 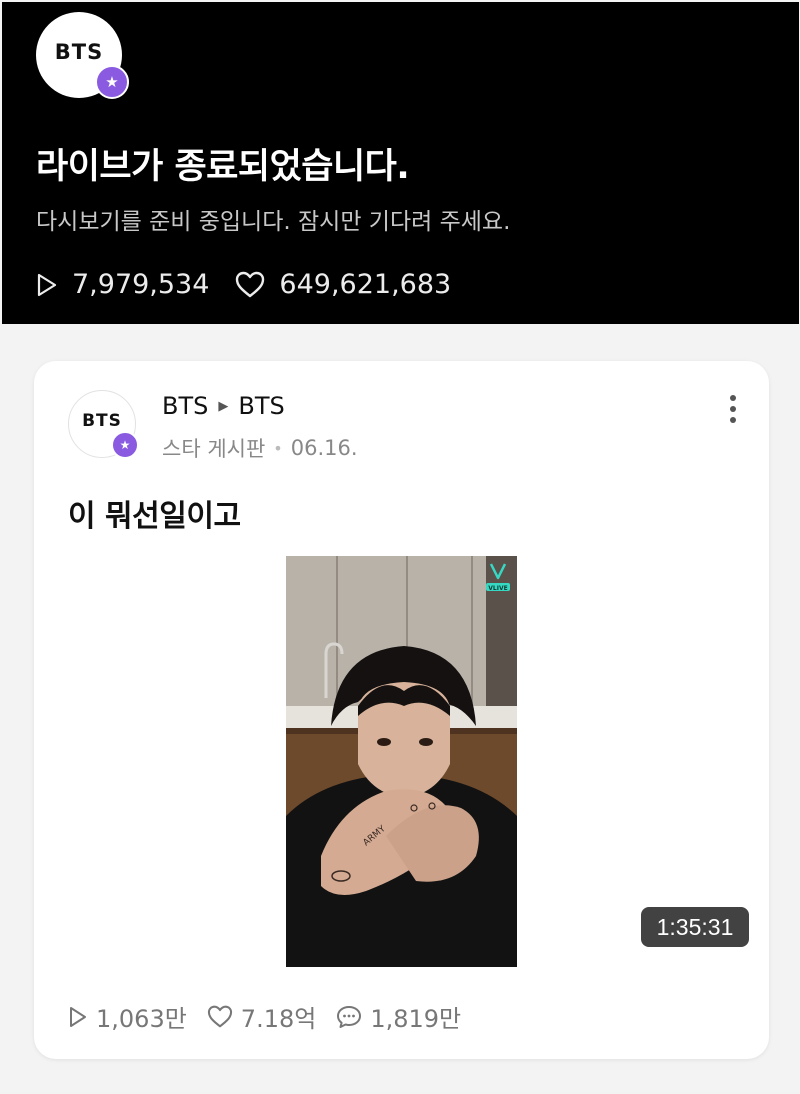 I want to click on live-stats: 7,979,534 649,621,683, so click(x=256, y=284).